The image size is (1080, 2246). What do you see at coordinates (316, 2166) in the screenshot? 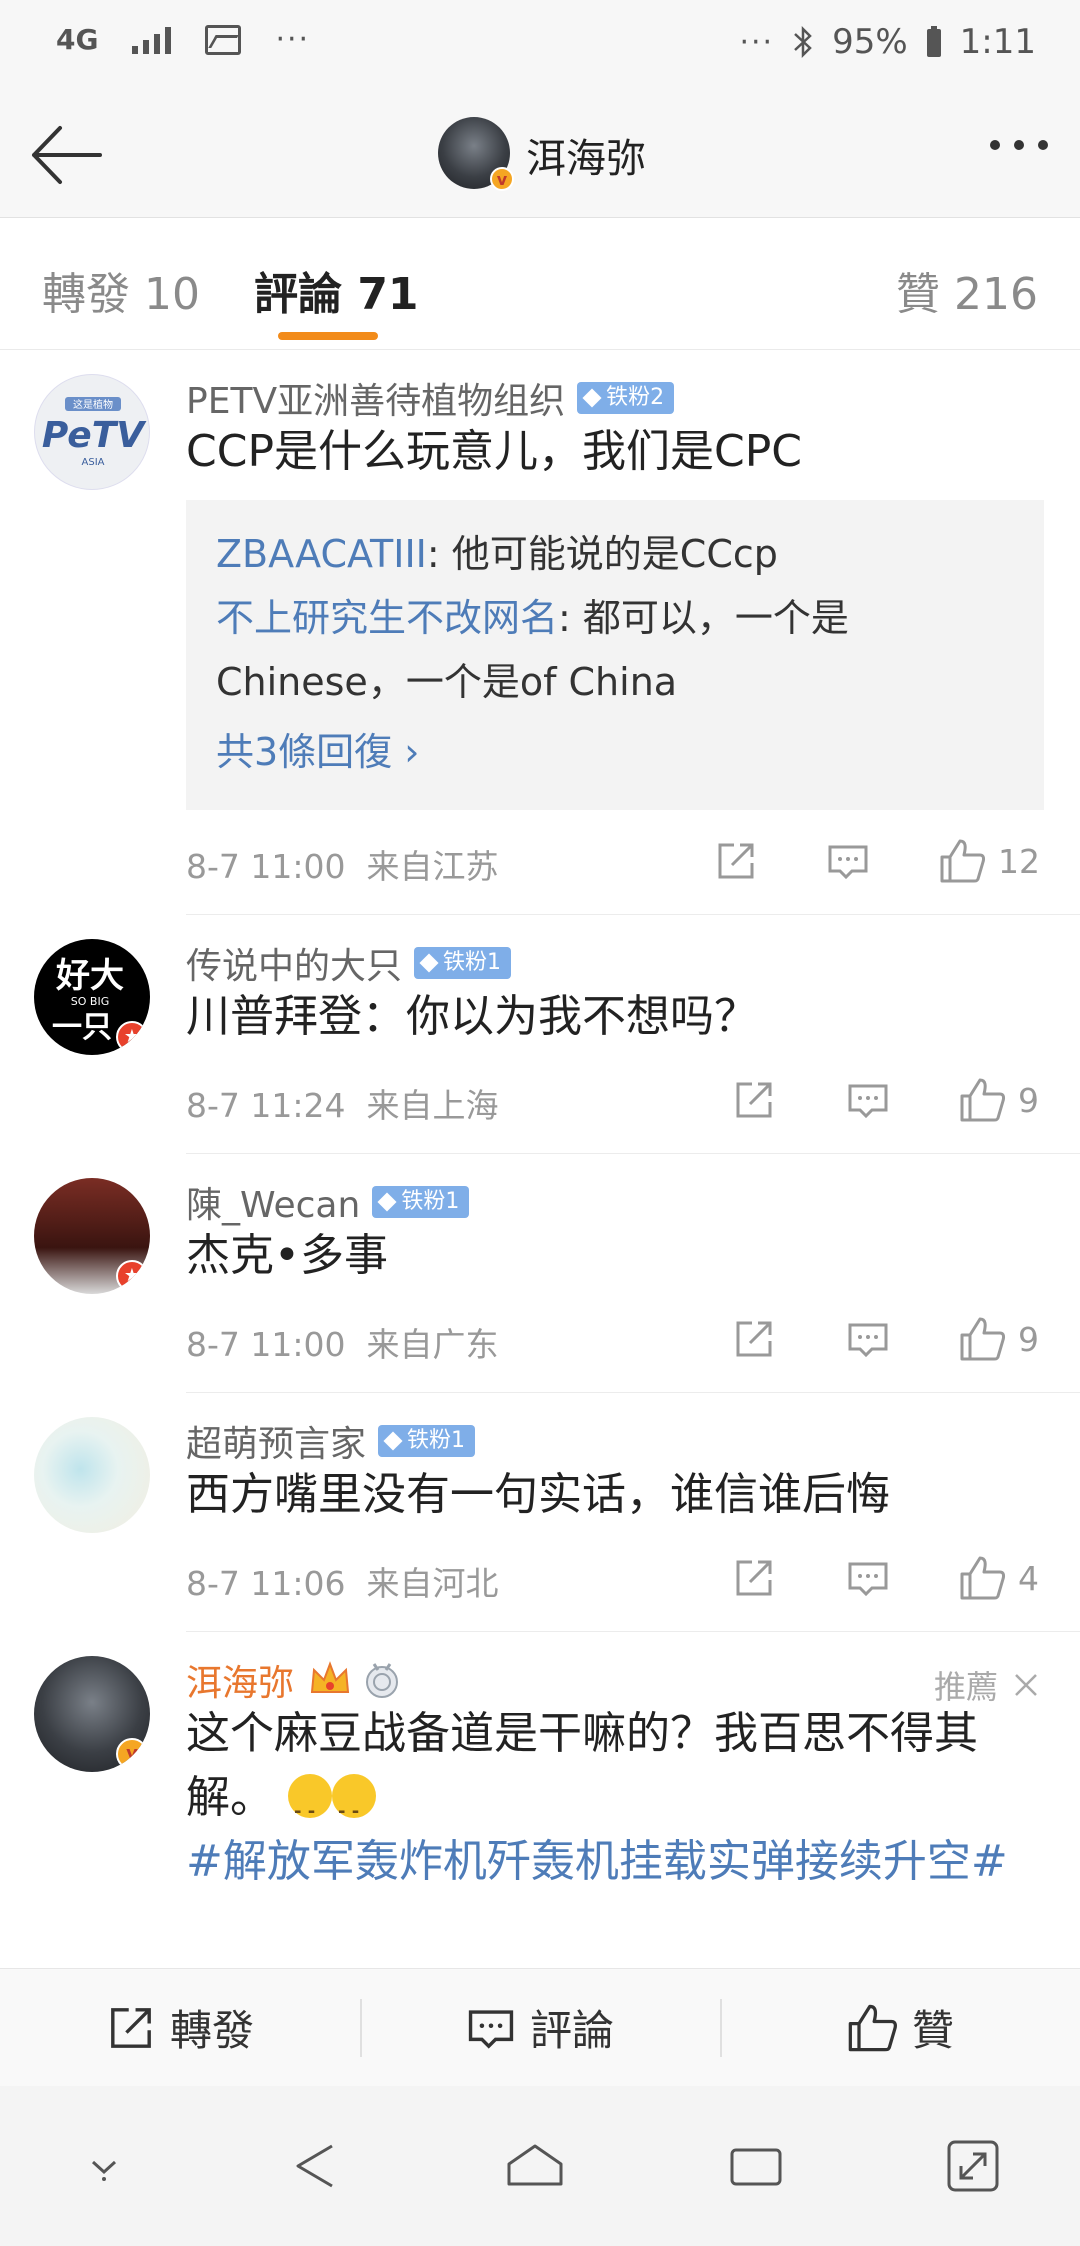
I see `back-triangle-icon` at bounding box center [316, 2166].